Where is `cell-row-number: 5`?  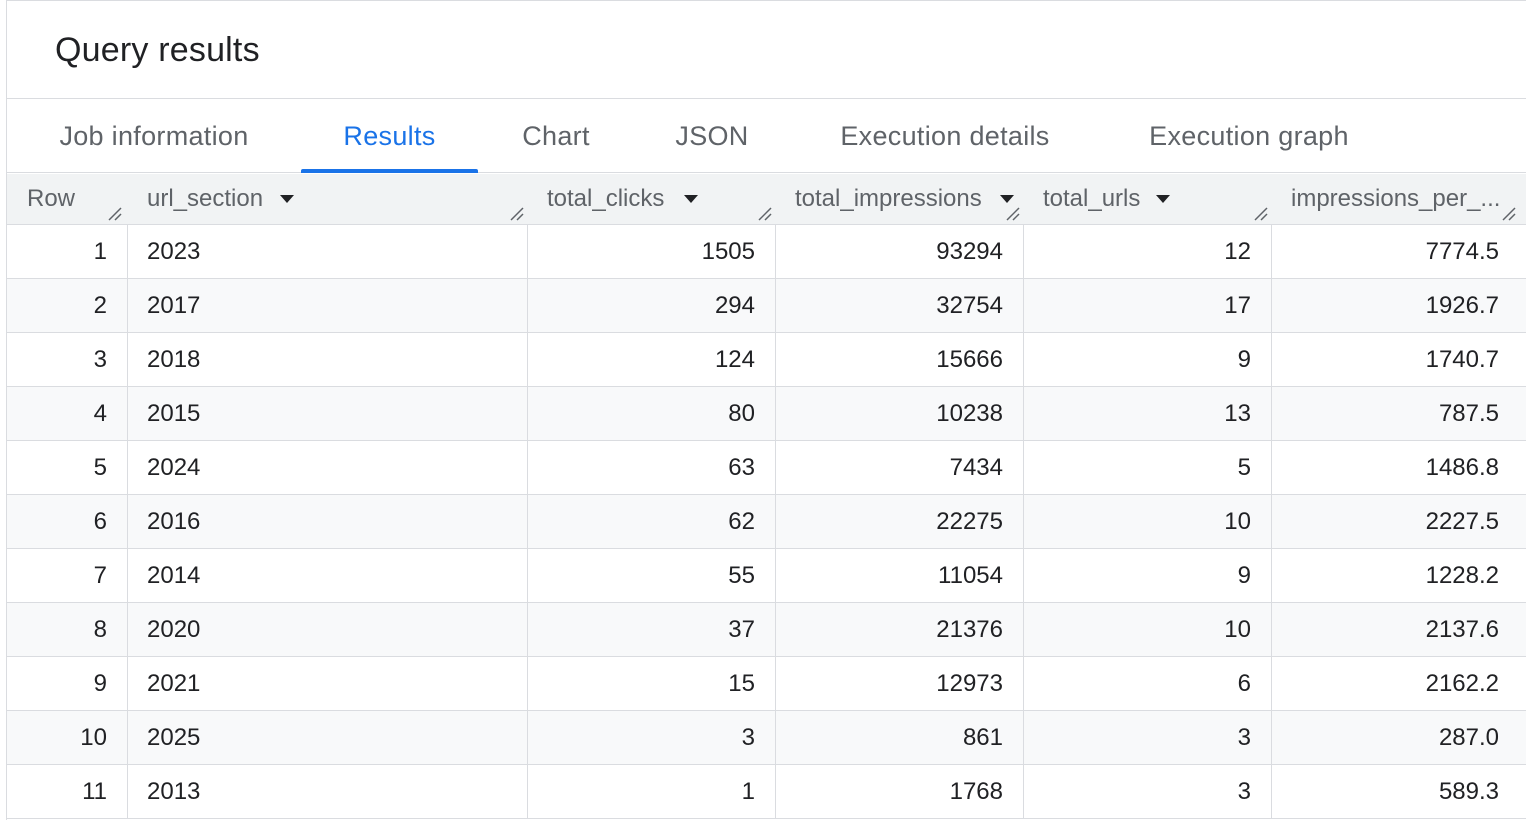
cell-row-number: 5 is located at coordinates (100, 467).